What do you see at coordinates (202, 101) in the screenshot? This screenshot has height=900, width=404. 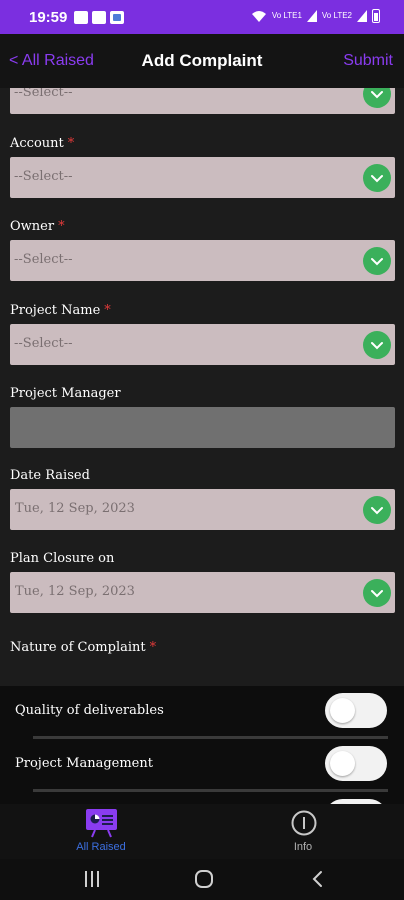 I see `partial-select-field: --Select--` at bounding box center [202, 101].